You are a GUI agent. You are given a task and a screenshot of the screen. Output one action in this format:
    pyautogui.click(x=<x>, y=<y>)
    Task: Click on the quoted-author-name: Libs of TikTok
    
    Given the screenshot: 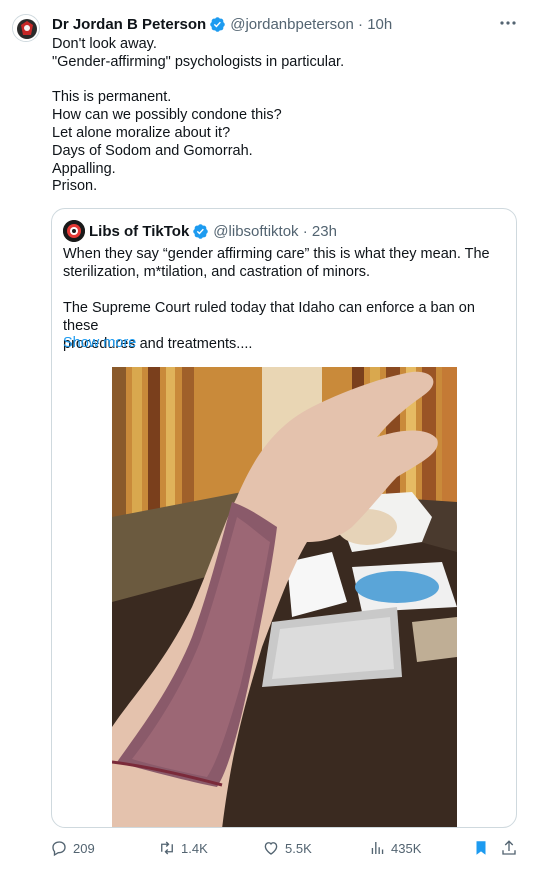 What is the action you would take?
    pyautogui.click(x=139, y=231)
    